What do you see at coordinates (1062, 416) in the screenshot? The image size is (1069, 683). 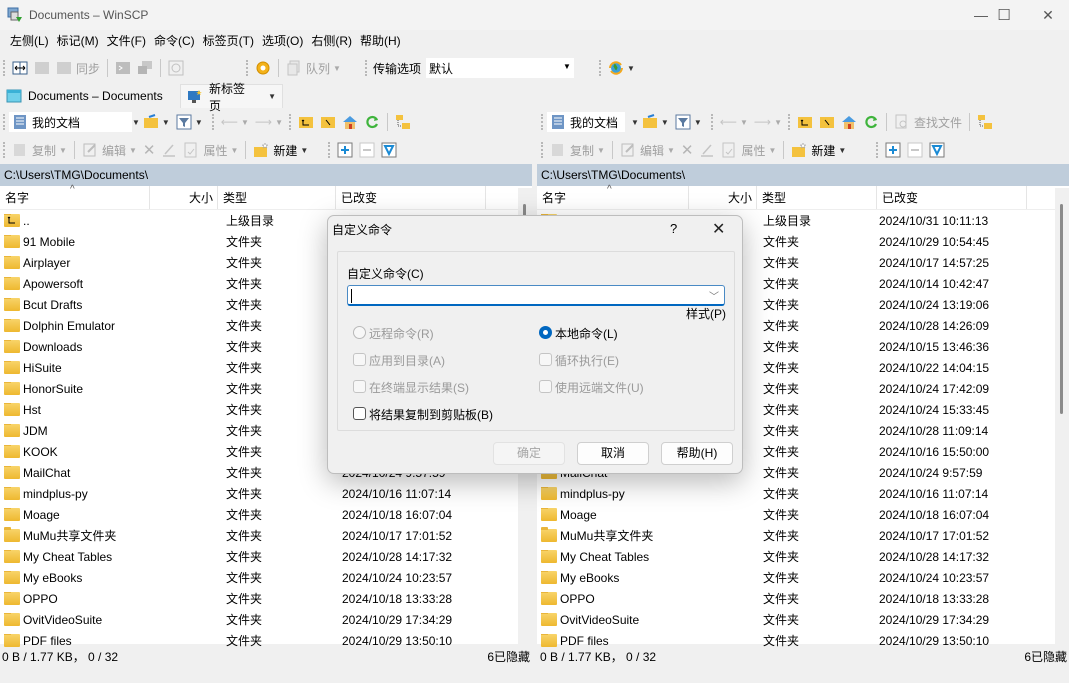 I see `right-scrollbar` at bounding box center [1062, 416].